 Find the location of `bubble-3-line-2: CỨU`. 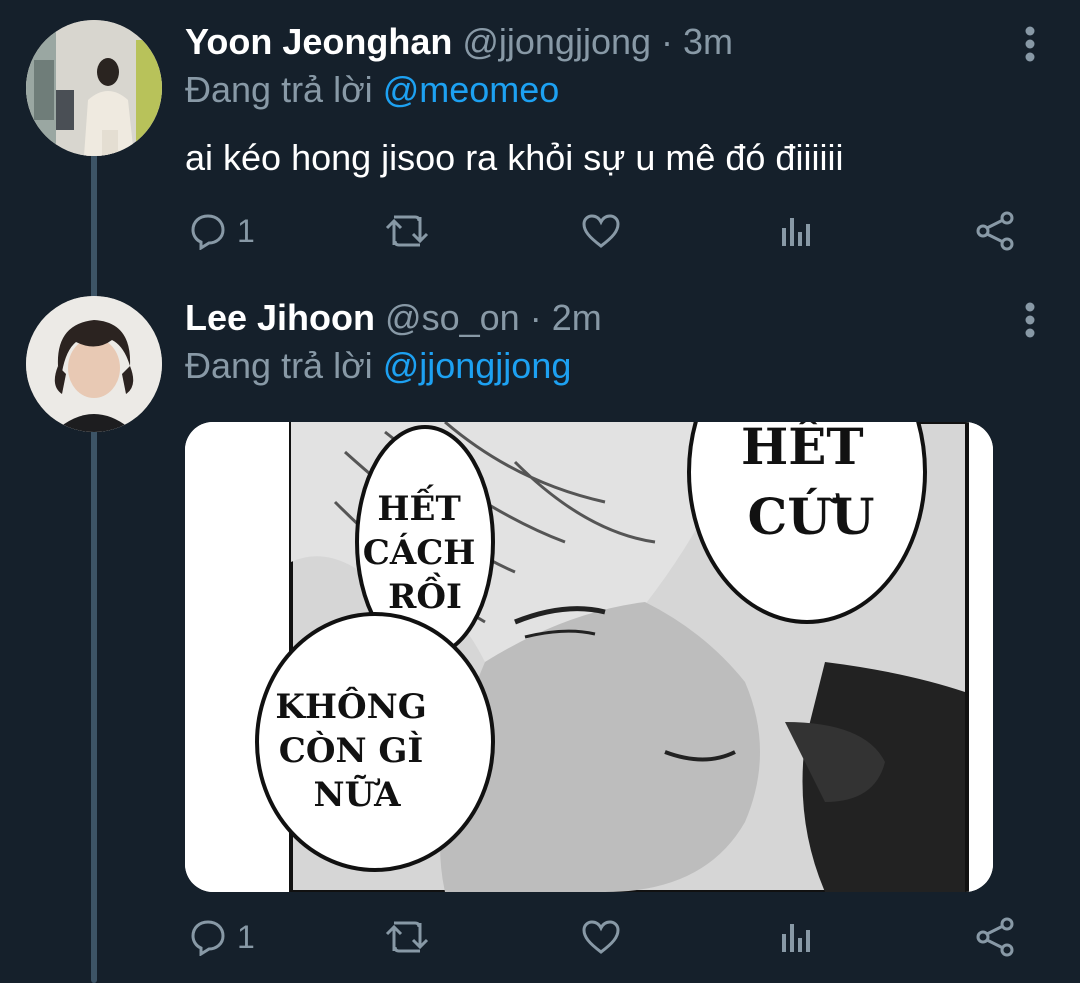

bubble-3-line-2: CỨU is located at coordinates (810, 516).